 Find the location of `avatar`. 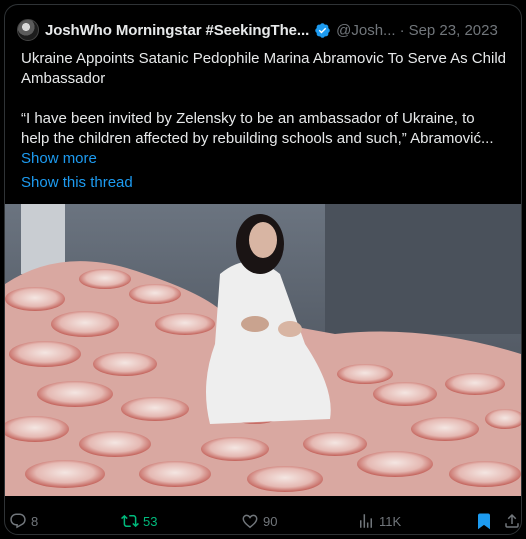

avatar is located at coordinates (28, 30).